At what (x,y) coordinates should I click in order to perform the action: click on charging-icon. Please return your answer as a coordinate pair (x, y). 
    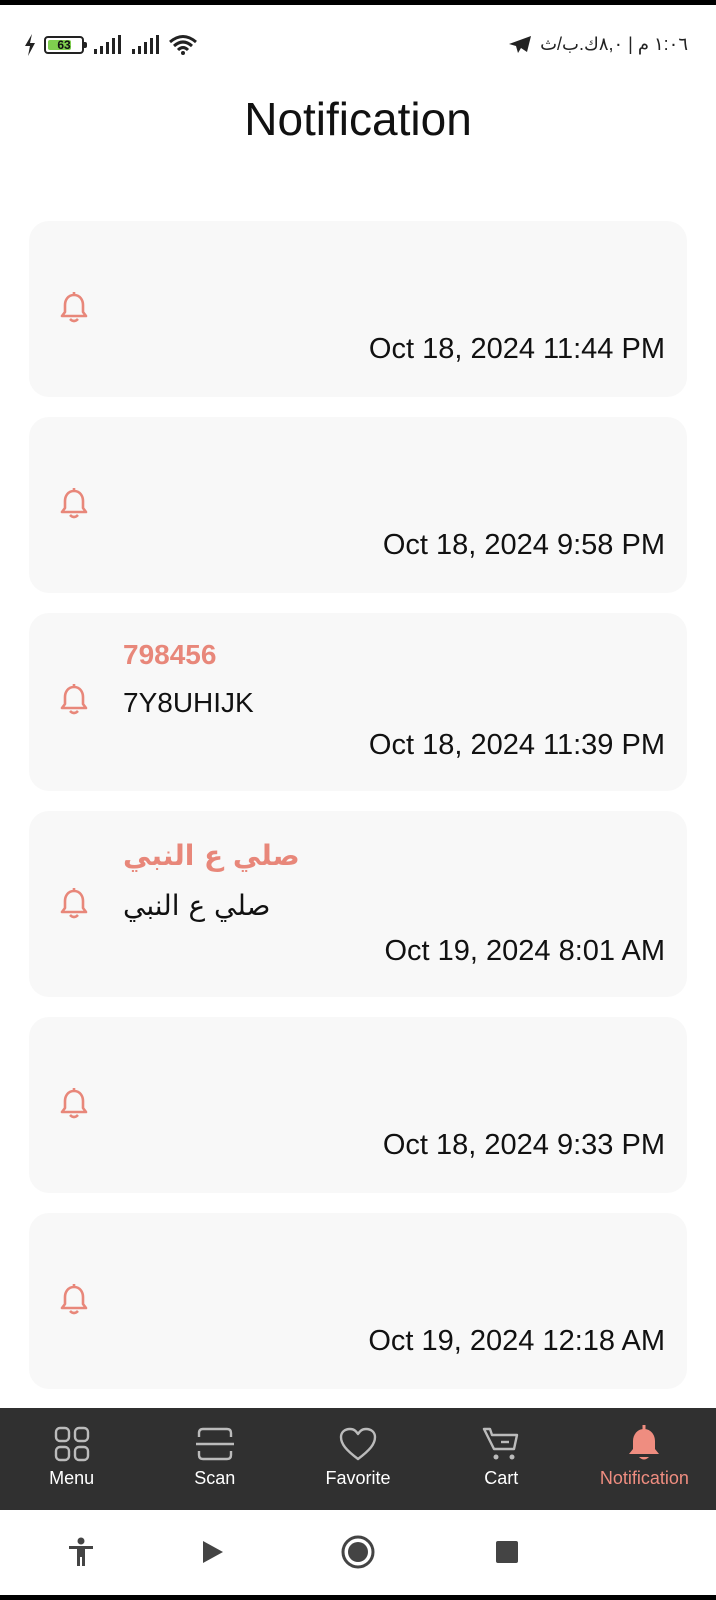
    Looking at the image, I should click on (30, 45).